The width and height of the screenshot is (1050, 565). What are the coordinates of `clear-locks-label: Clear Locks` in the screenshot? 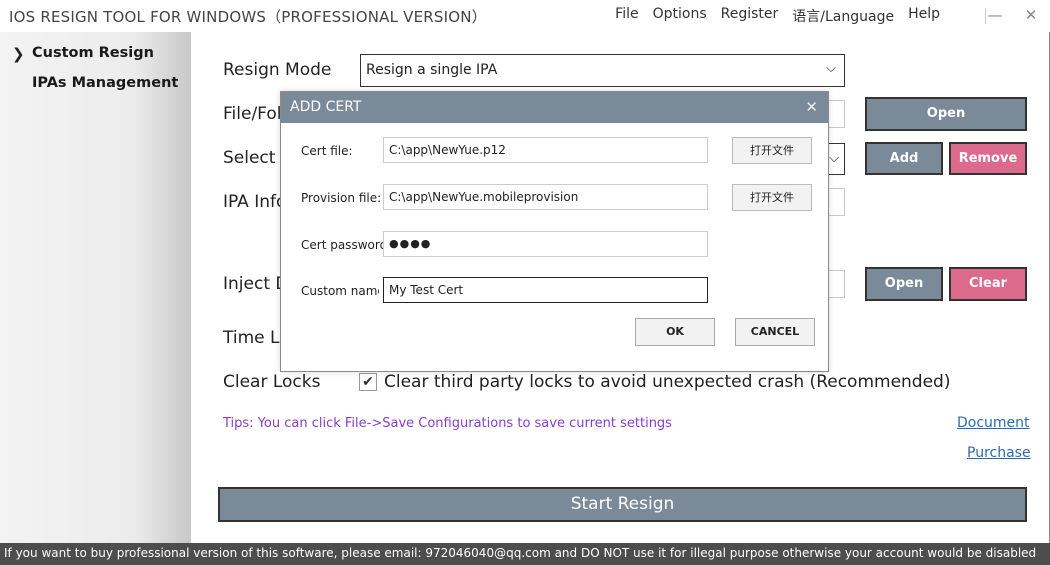 It's located at (272, 382).